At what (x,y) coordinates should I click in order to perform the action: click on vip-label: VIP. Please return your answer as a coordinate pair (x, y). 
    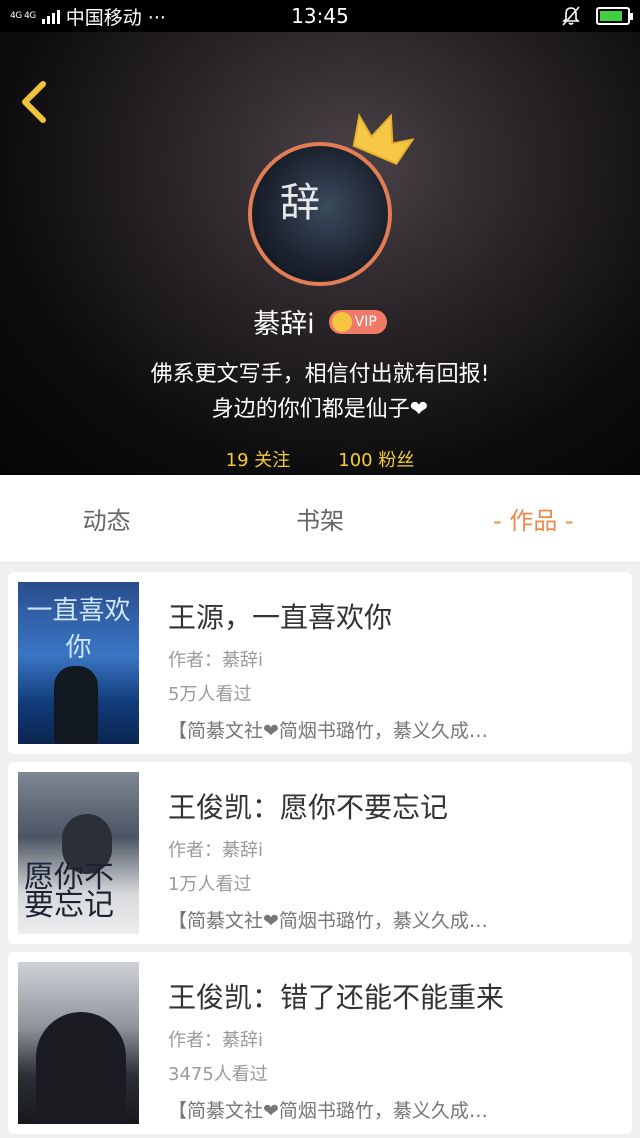
    Looking at the image, I should click on (365, 321).